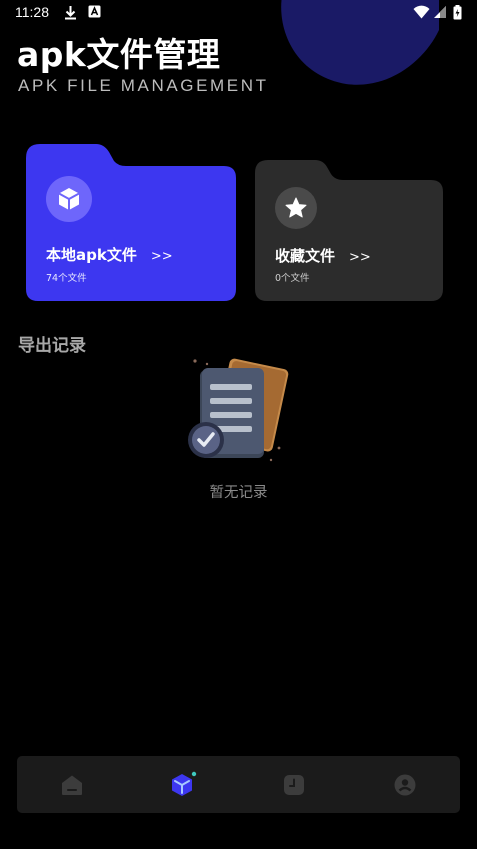  I want to click on local-apk-label: 本地apk文件, so click(91, 255).